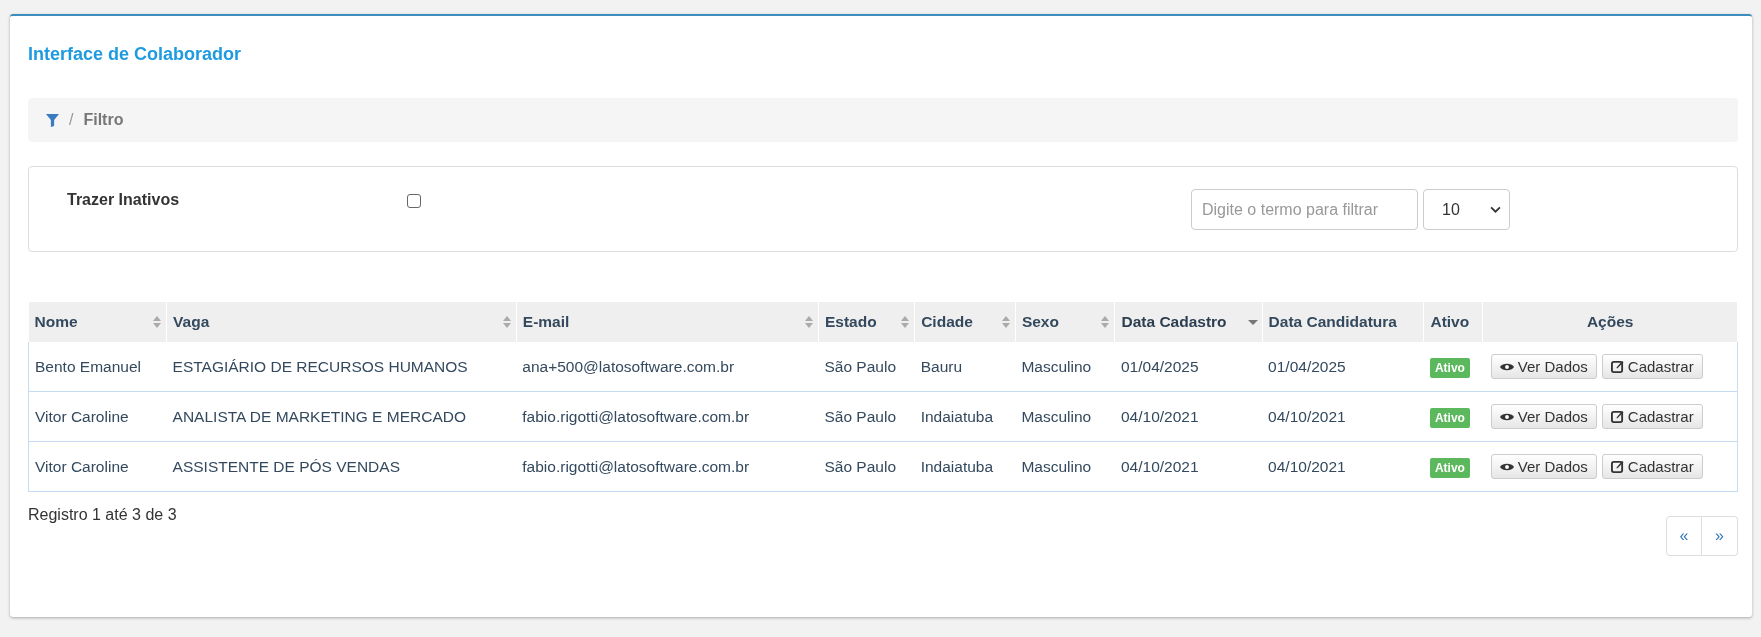  I want to click on column-header: E-mail, so click(667, 322).